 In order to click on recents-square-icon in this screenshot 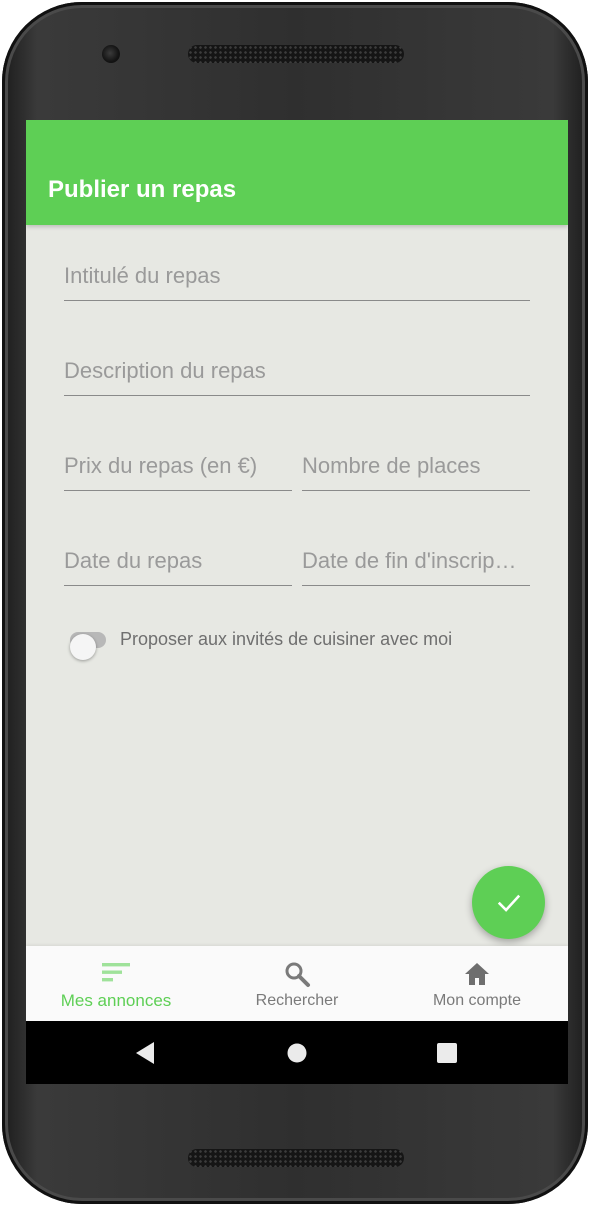, I will do `click(447, 1053)`.